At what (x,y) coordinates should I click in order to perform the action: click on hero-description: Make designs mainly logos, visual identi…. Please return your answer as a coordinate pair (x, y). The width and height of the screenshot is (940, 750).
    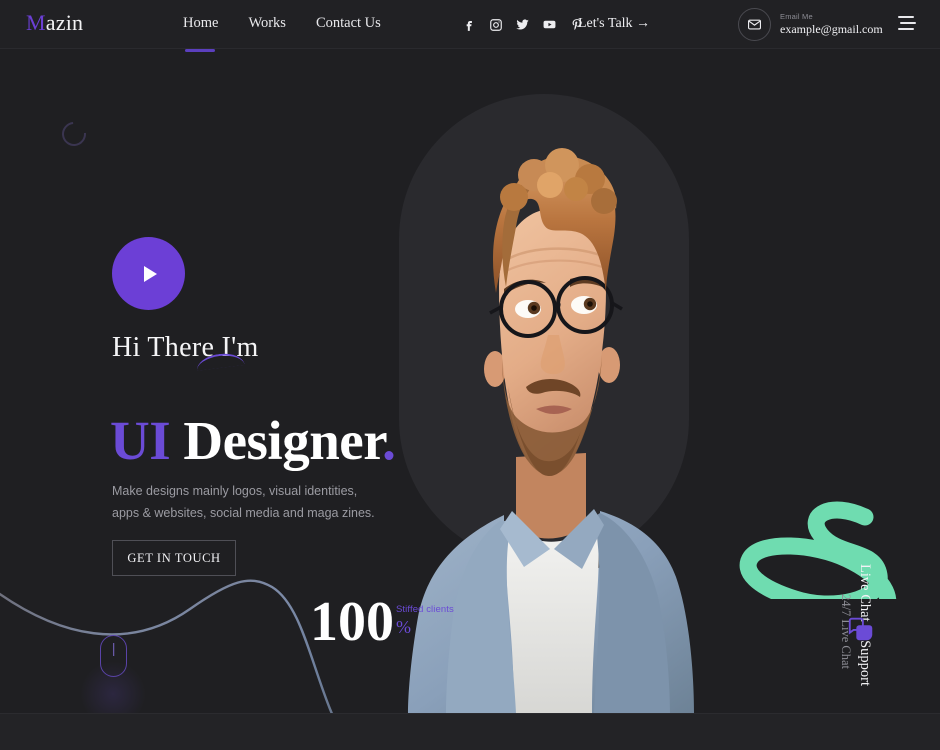
    Looking at the image, I should click on (243, 502).